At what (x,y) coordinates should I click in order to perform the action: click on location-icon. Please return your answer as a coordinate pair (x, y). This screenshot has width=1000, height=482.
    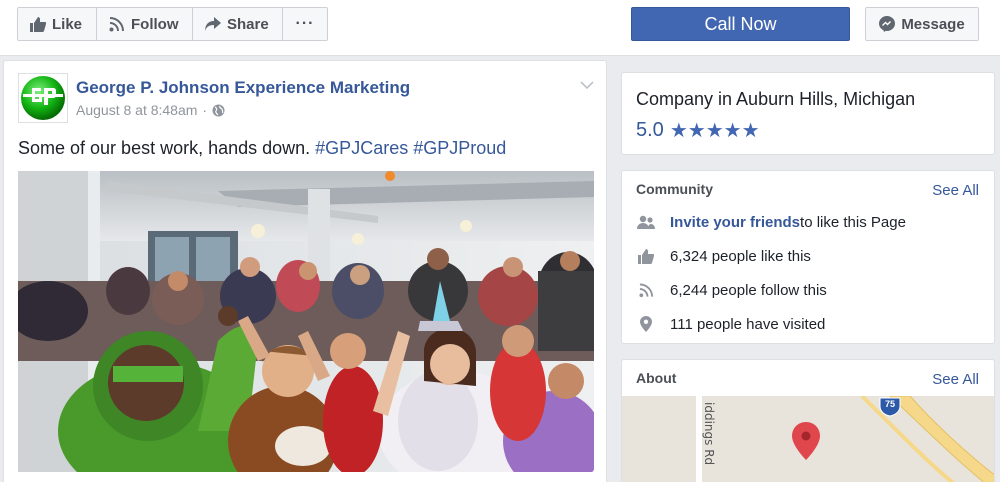
    Looking at the image, I should click on (646, 324).